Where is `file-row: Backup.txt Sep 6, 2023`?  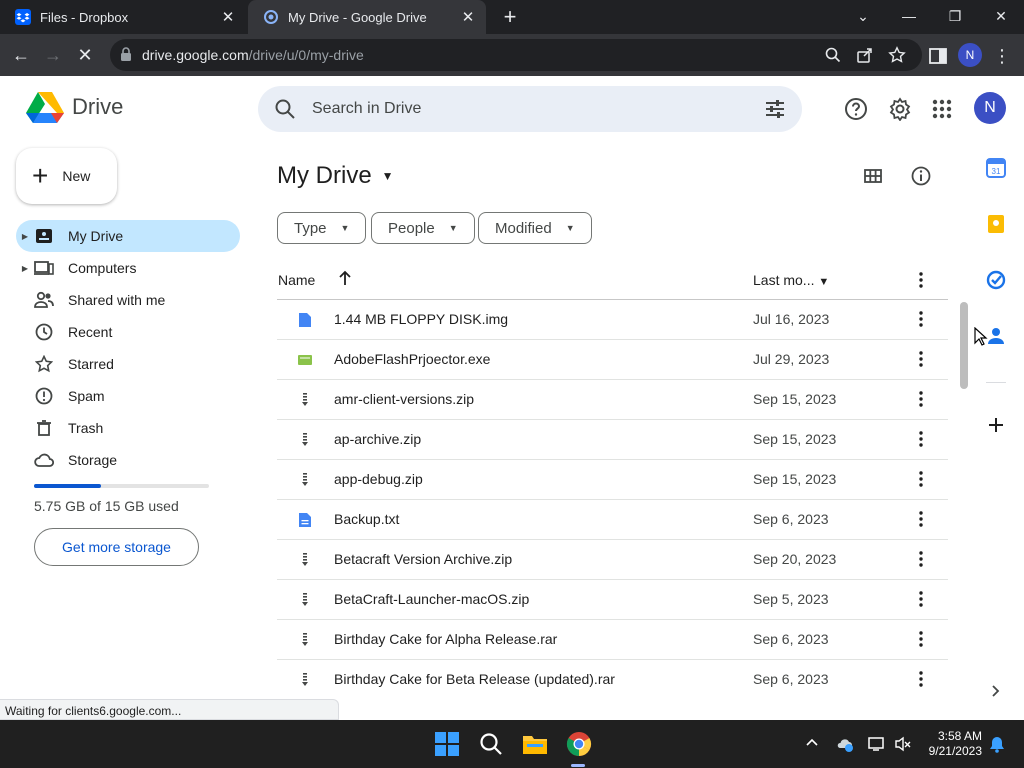 file-row: Backup.txt Sep 6, 2023 is located at coordinates (612, 520).